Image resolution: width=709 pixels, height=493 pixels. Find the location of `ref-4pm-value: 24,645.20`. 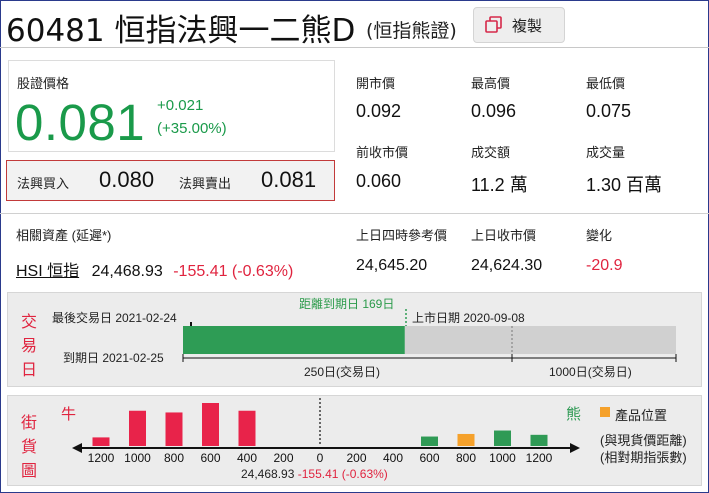

ref-4pm-value: 24,645.20 is located at coordinates (392, 265).